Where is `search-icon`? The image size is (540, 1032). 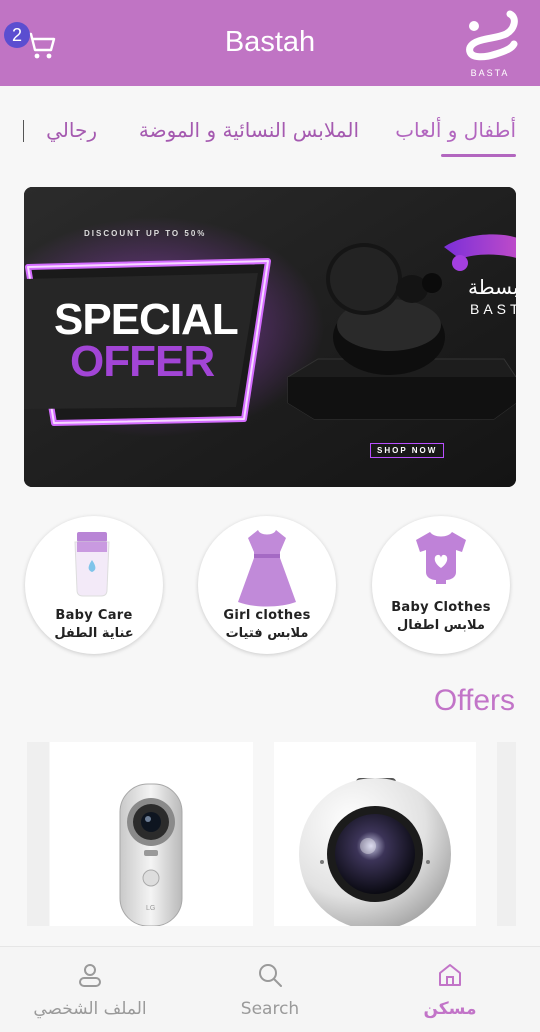 search-icon is located at coordinates (270, 975).